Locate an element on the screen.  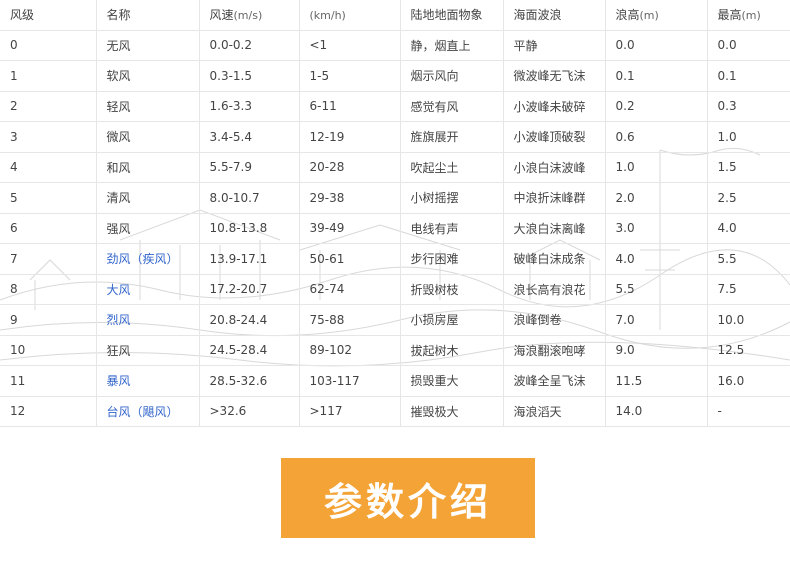
cell-land: 电线有声 is located at coordinates (452, 228).